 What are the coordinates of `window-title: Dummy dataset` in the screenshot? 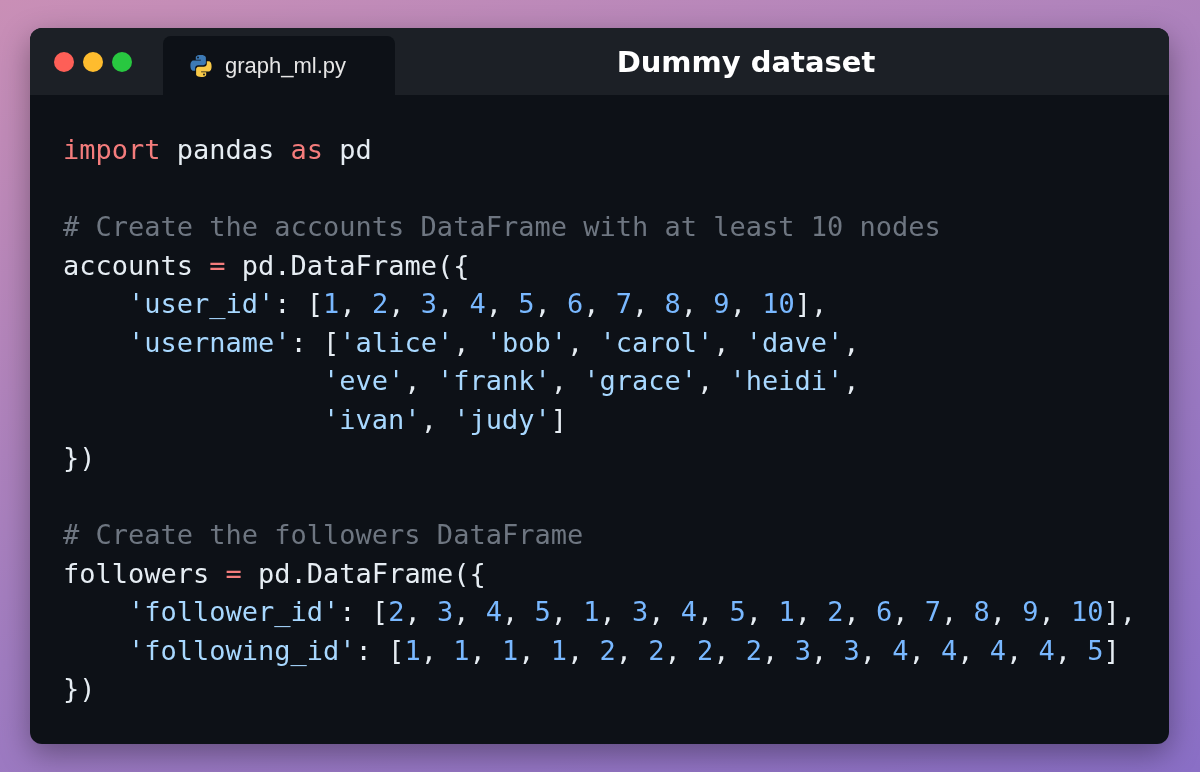 It's located at (746, 61).